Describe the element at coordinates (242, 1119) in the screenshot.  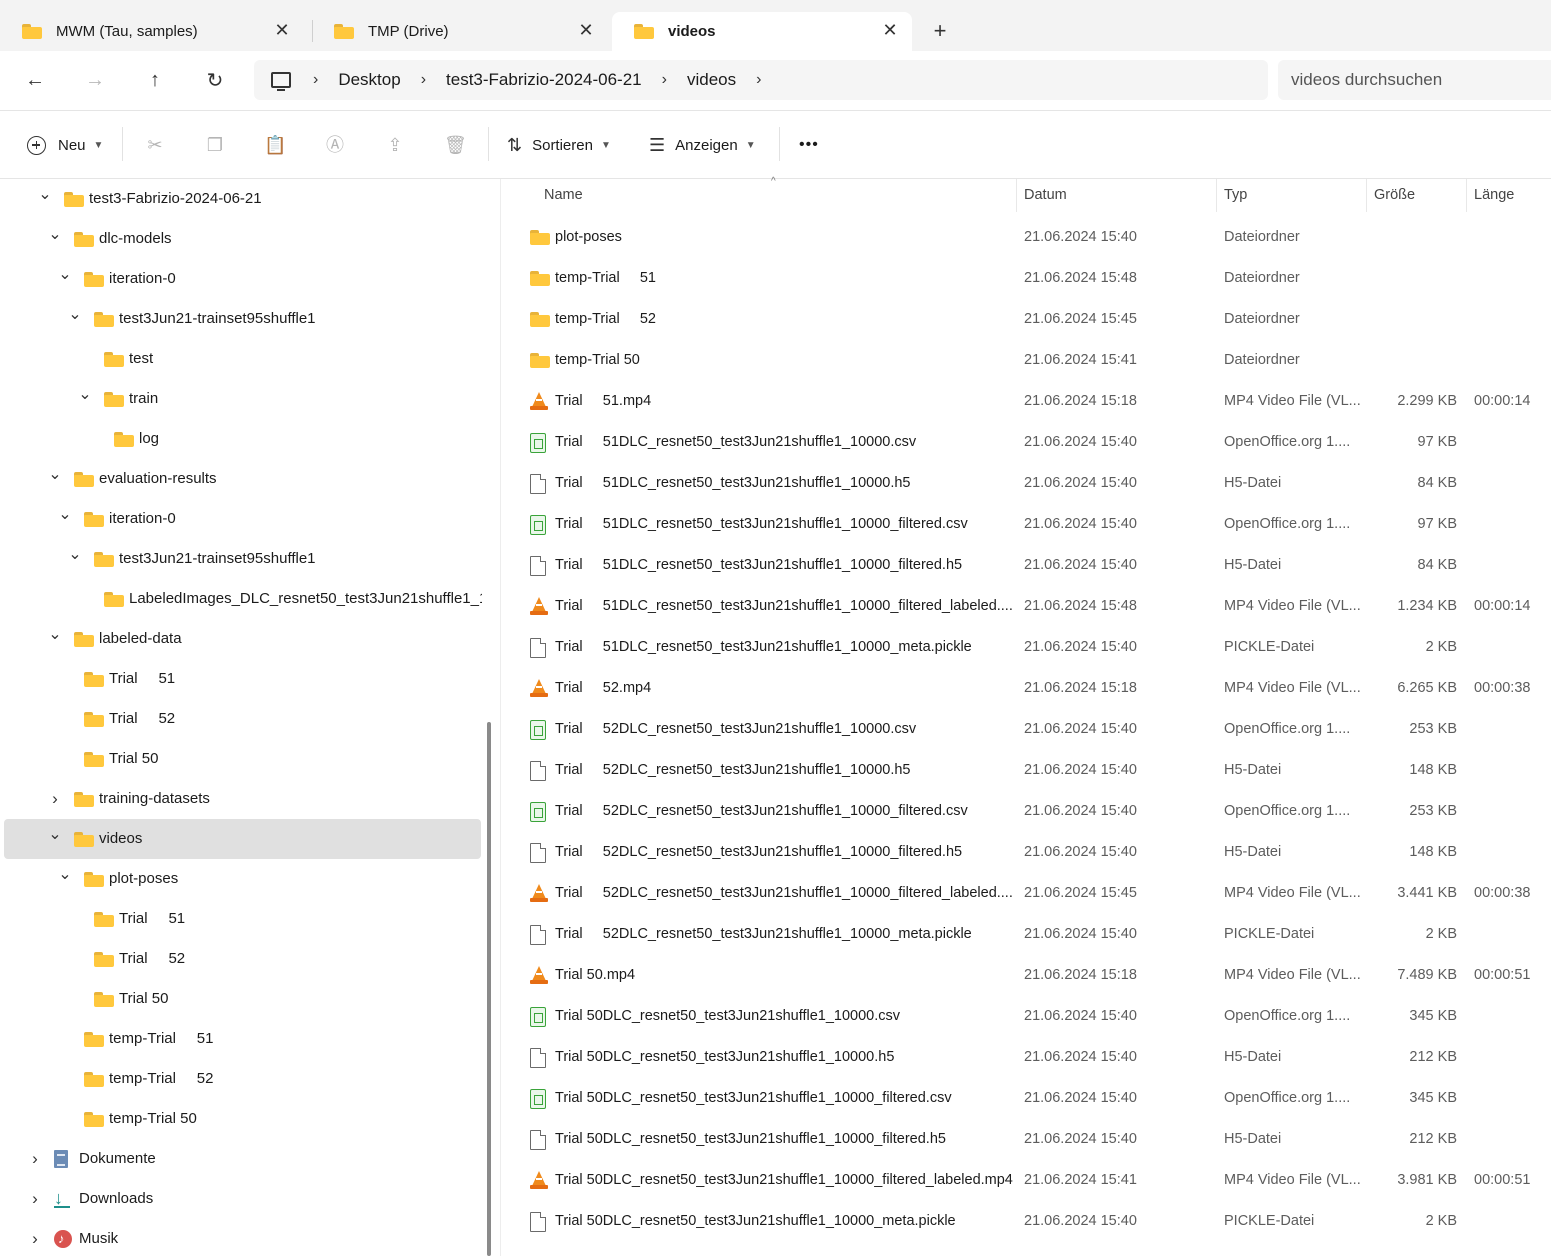
I see `nav-tree-item: temp-Trial 50` at that location.